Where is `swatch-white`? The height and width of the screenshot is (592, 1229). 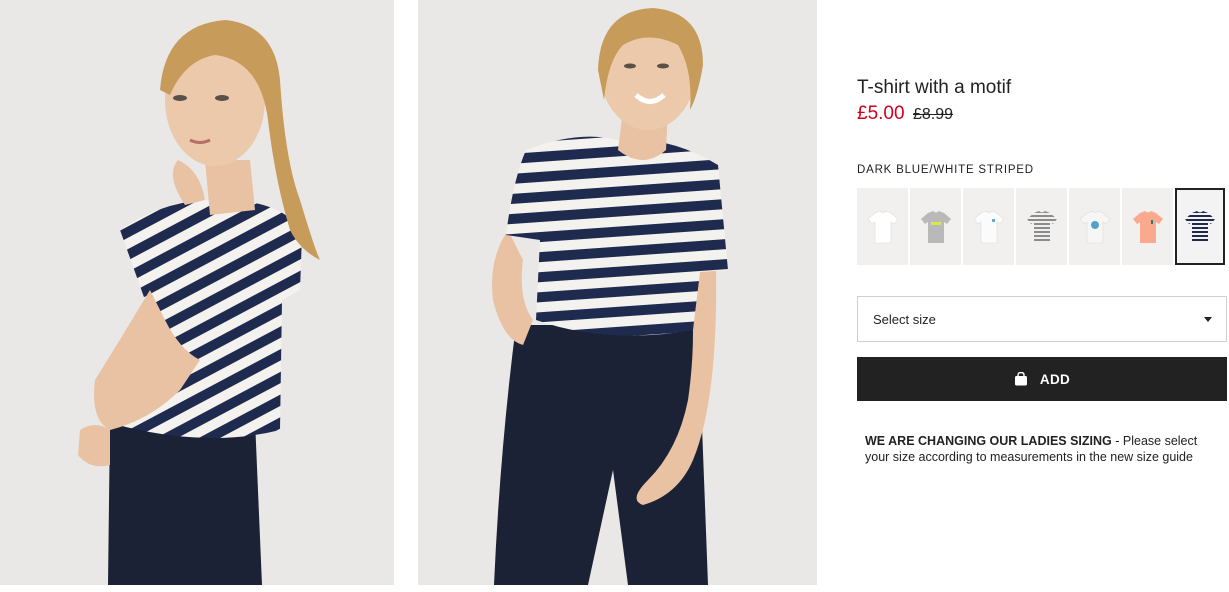 swatch-white is located at coordinates (882, 226).